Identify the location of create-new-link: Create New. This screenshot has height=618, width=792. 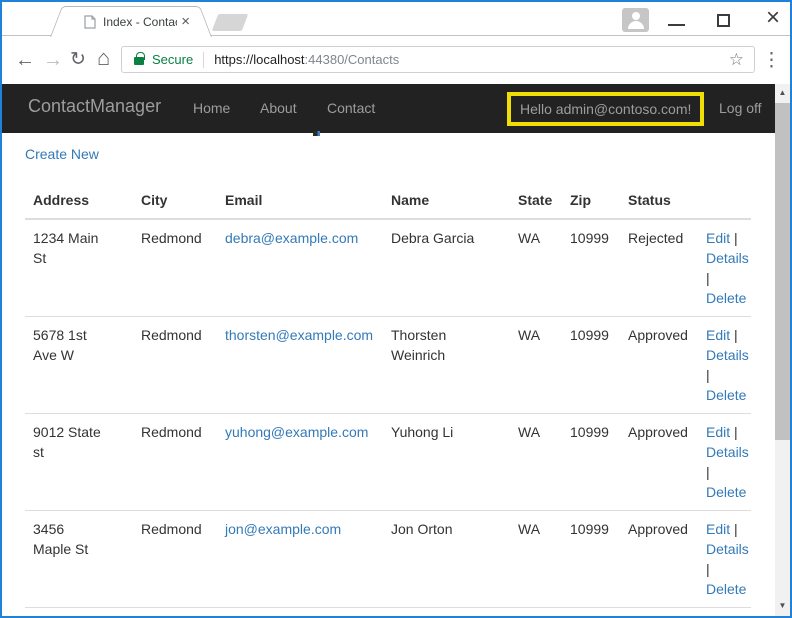
(62, 154).